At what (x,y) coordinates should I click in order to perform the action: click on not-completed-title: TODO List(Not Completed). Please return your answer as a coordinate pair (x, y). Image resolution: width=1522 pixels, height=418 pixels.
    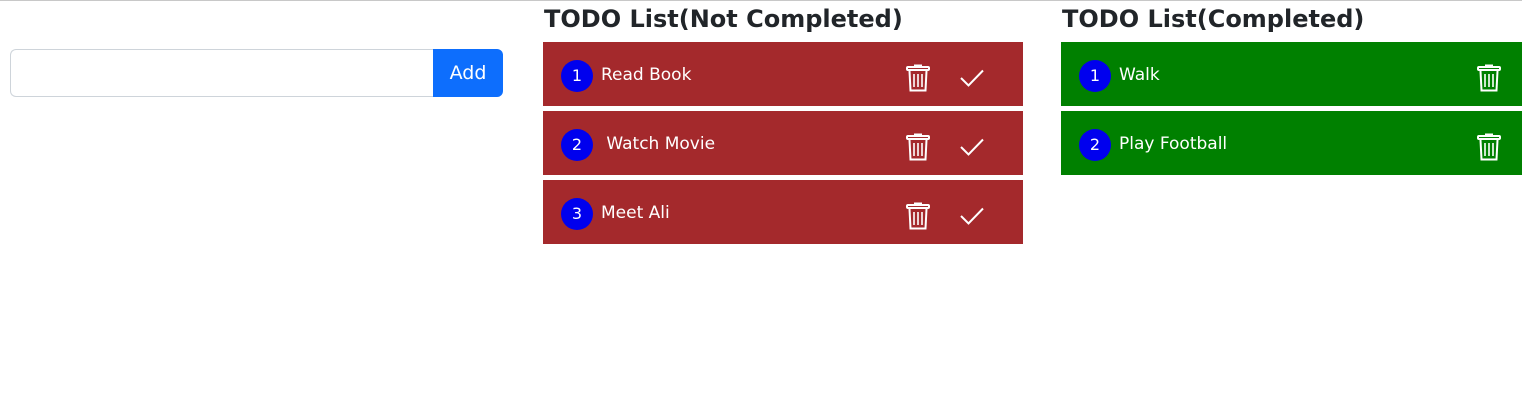
    Looking at the image, I should click on (723, 19).